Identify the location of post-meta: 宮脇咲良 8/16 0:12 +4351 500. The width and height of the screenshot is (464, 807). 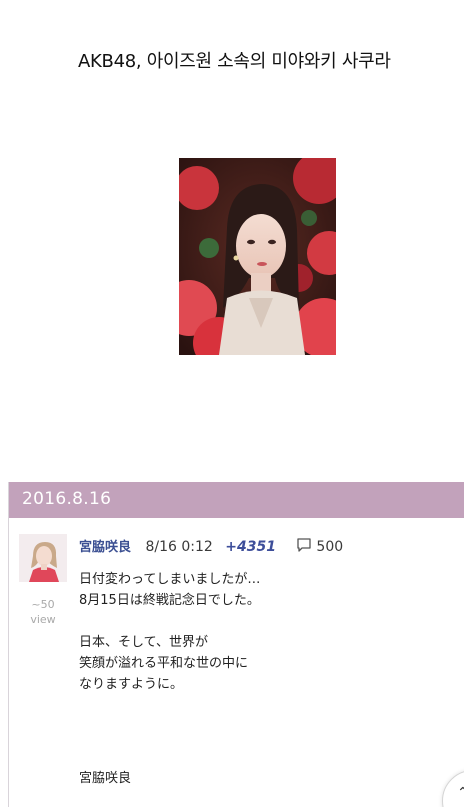
(211, 546).